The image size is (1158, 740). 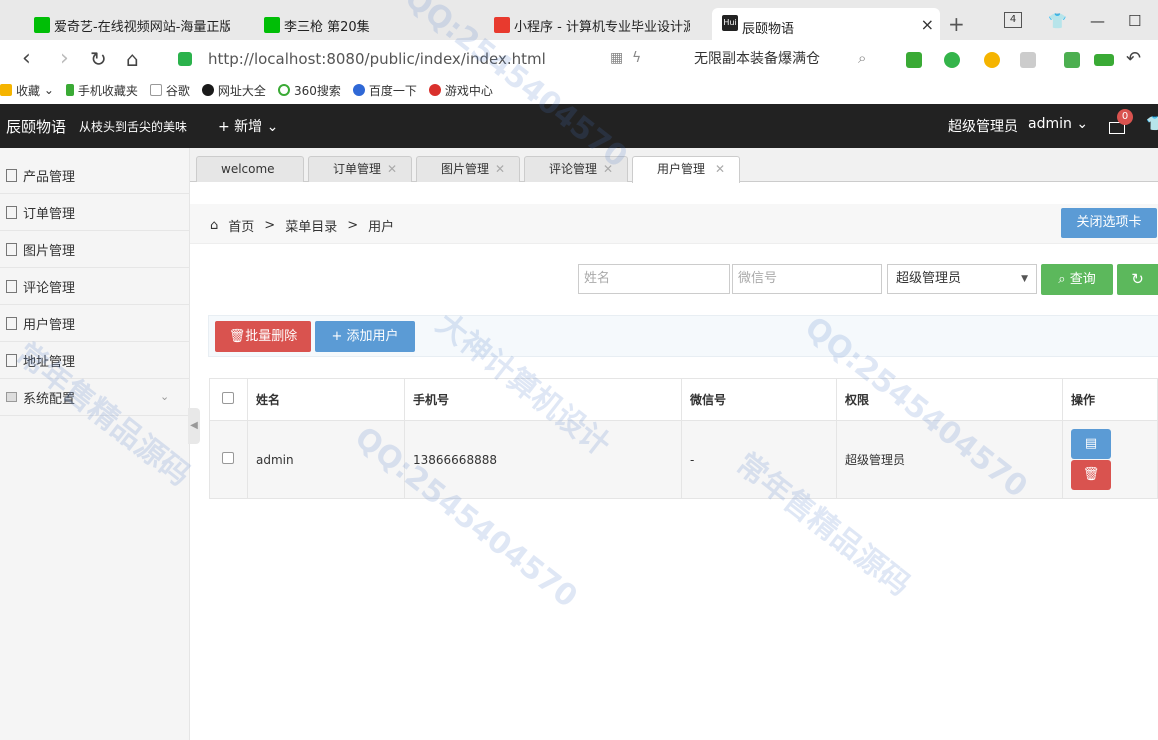 What do you see at coordinates (95, 360) in the screenshot?
I see `sidebar-item-addresses: 地址管理` at bounding box center [95, 360].